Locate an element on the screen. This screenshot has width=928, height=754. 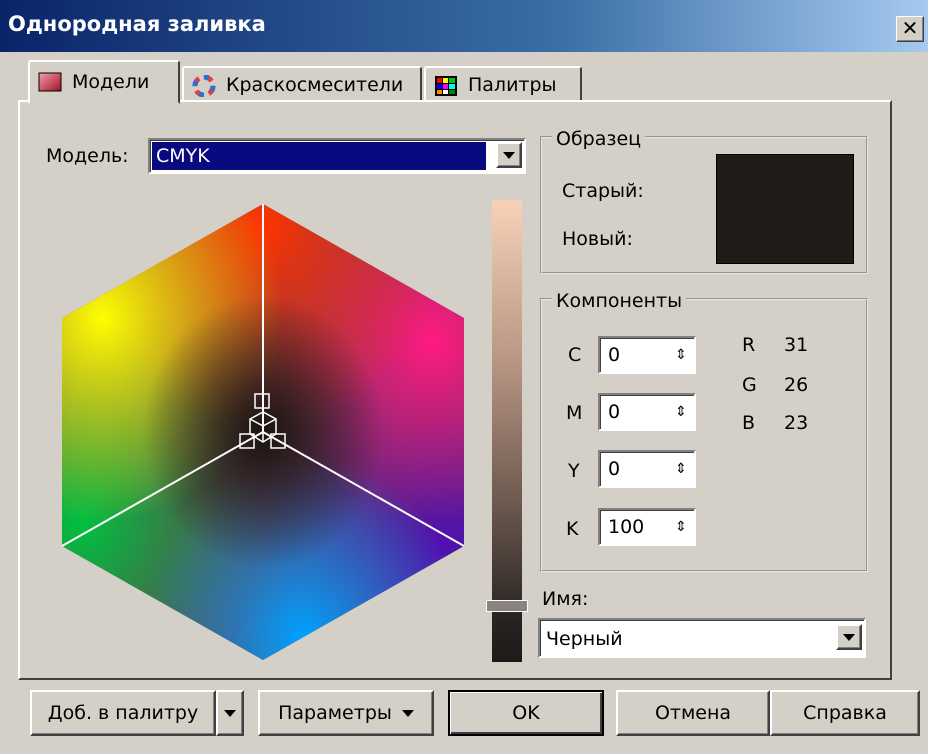
g-label: G is located at coordinates (749, 385).